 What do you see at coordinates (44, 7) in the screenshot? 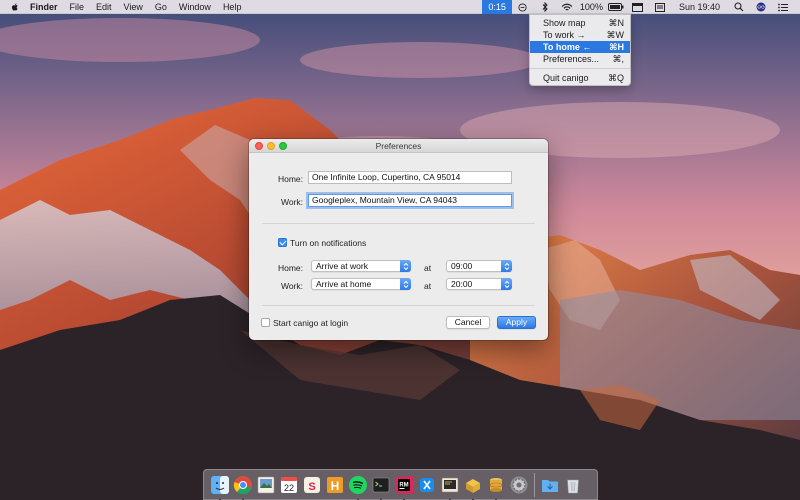
I see `app-name-finder: Finder` at bounding box center [44, 7].